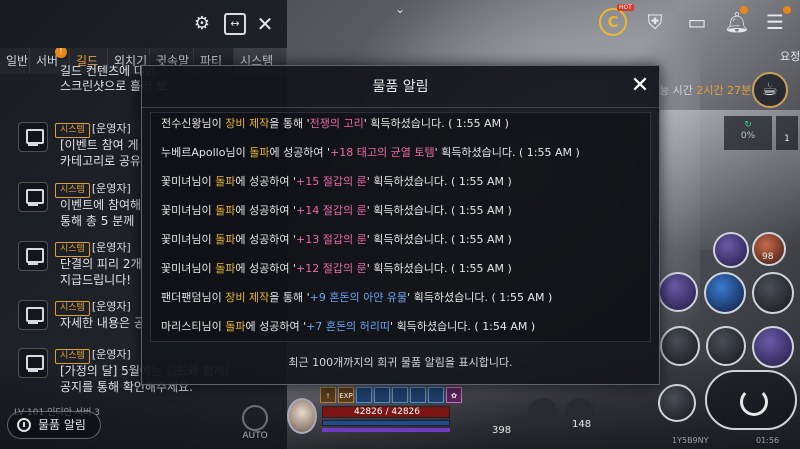  What do you see at coordinates (543, 413) in the screenshot?
I see `potion-icon` at bounding box center [543, 413].